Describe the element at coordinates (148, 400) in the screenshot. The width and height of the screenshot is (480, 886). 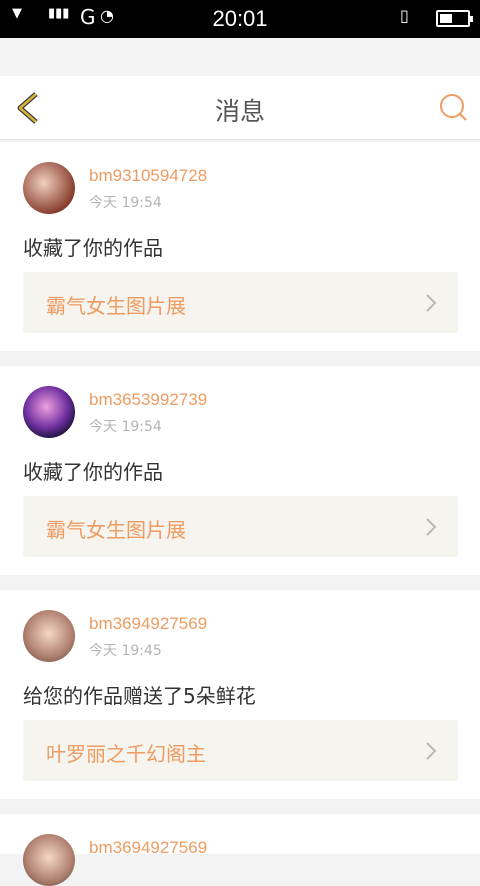
I see `username: bm3653992739` at that location.